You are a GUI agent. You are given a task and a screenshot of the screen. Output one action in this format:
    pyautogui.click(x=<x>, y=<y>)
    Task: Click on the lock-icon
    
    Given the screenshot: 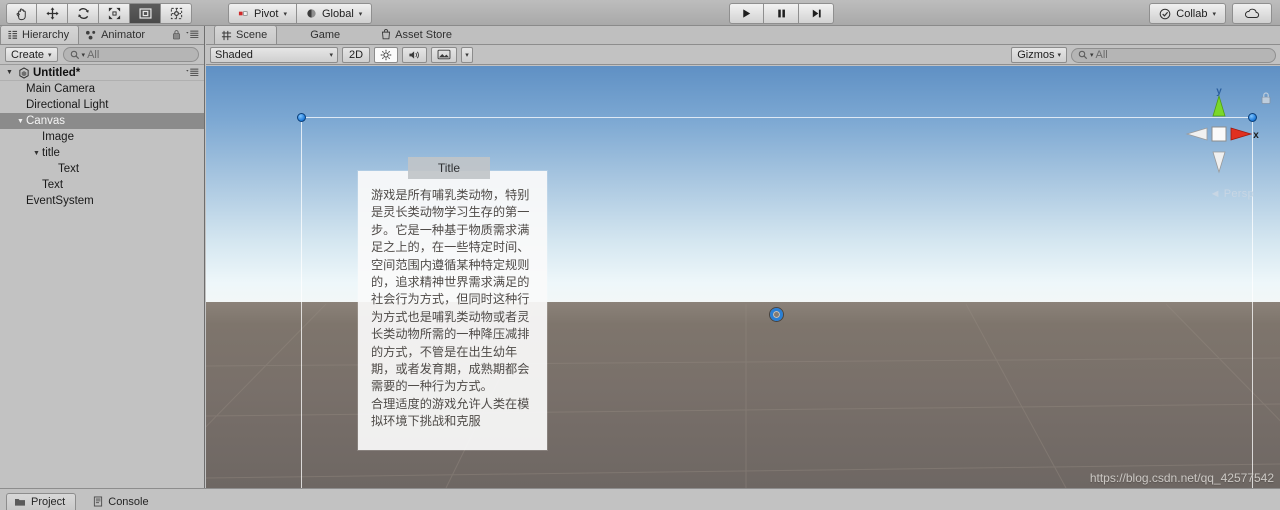 What is the action you would take?
    pyautogui.click(x=176, y=34)
    